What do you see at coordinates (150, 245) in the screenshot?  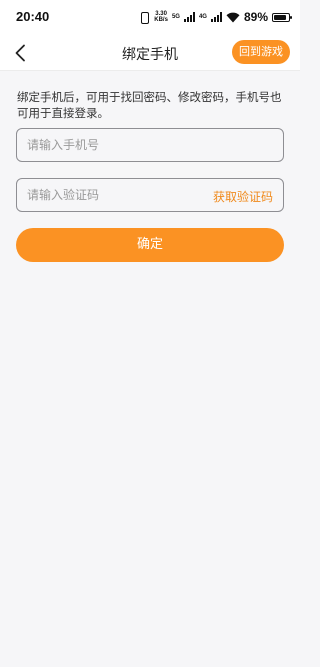 I see `confirm-button: 确定` at bounding box center [150, 245].